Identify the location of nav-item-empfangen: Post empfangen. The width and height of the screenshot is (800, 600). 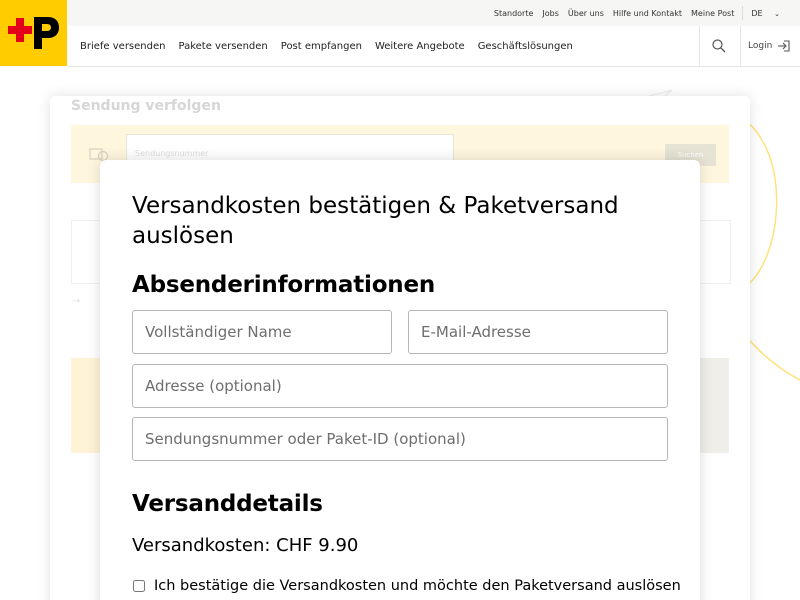
(321, 46).